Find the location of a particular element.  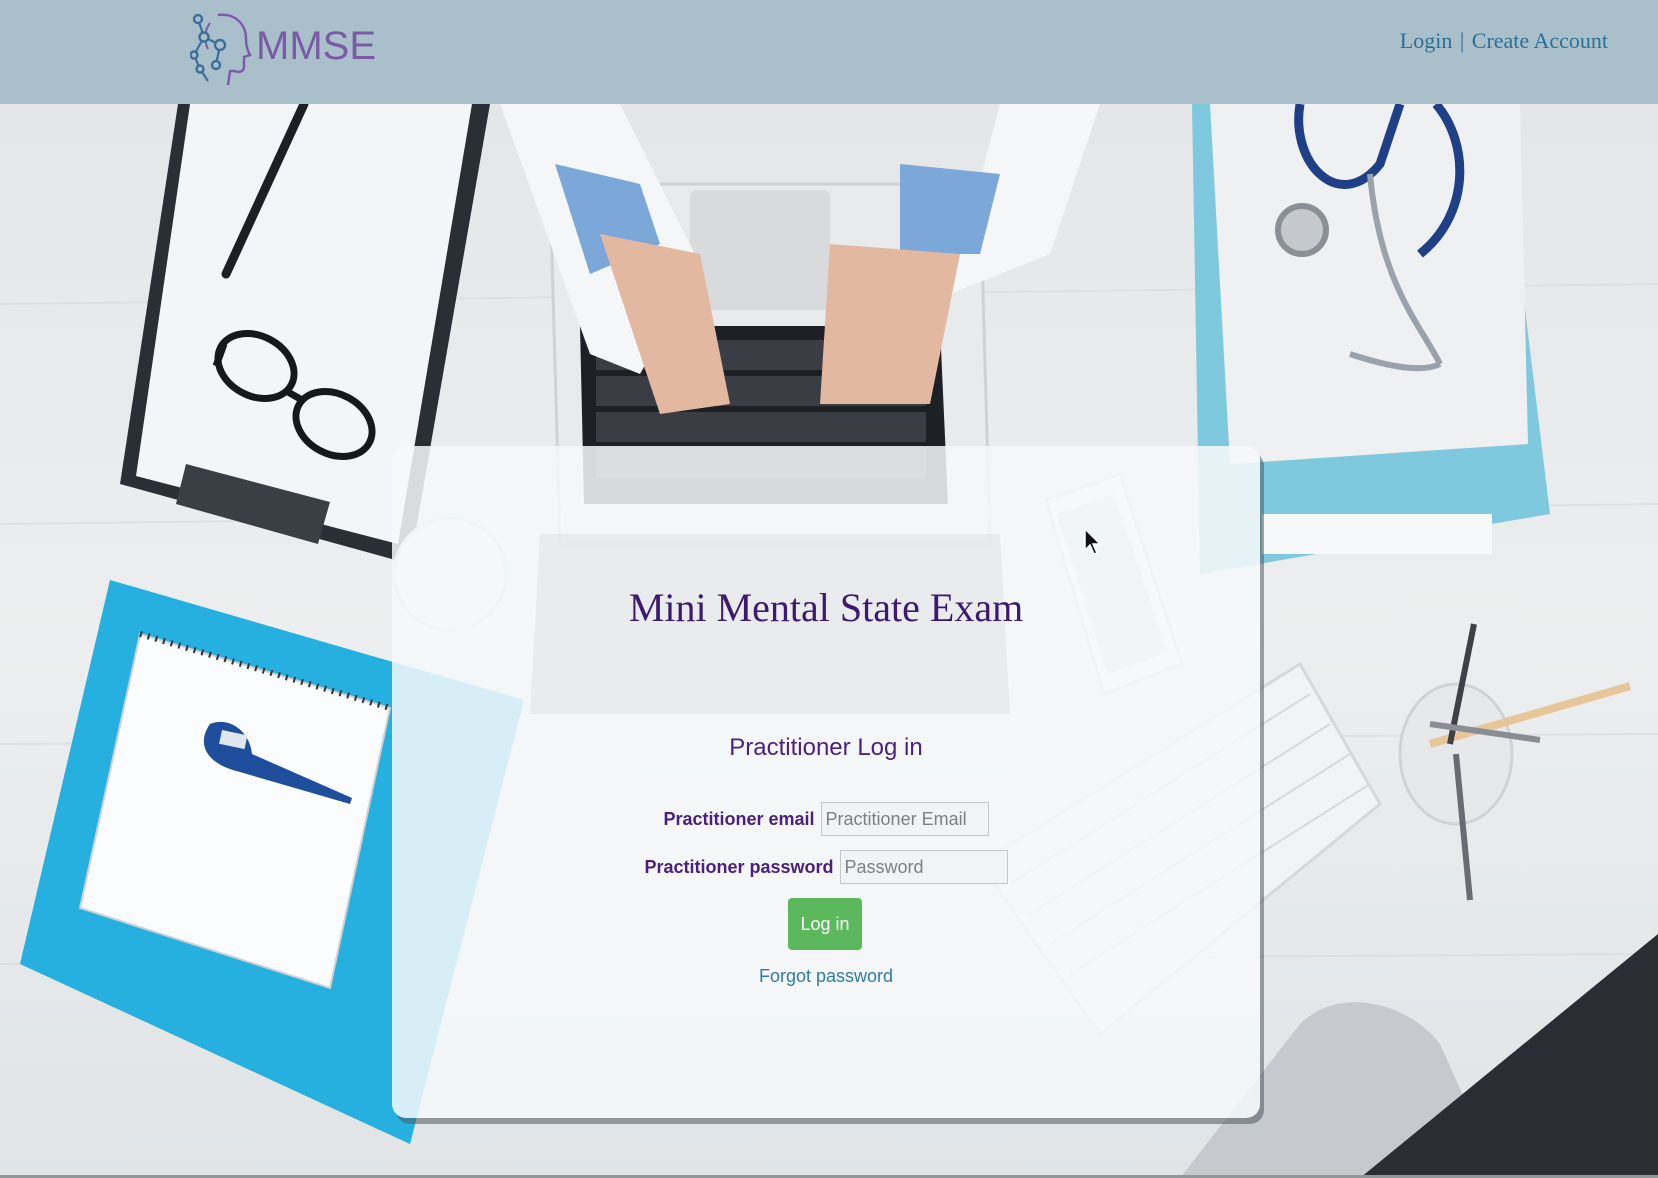

password-field is located at coordinates (923, 867).